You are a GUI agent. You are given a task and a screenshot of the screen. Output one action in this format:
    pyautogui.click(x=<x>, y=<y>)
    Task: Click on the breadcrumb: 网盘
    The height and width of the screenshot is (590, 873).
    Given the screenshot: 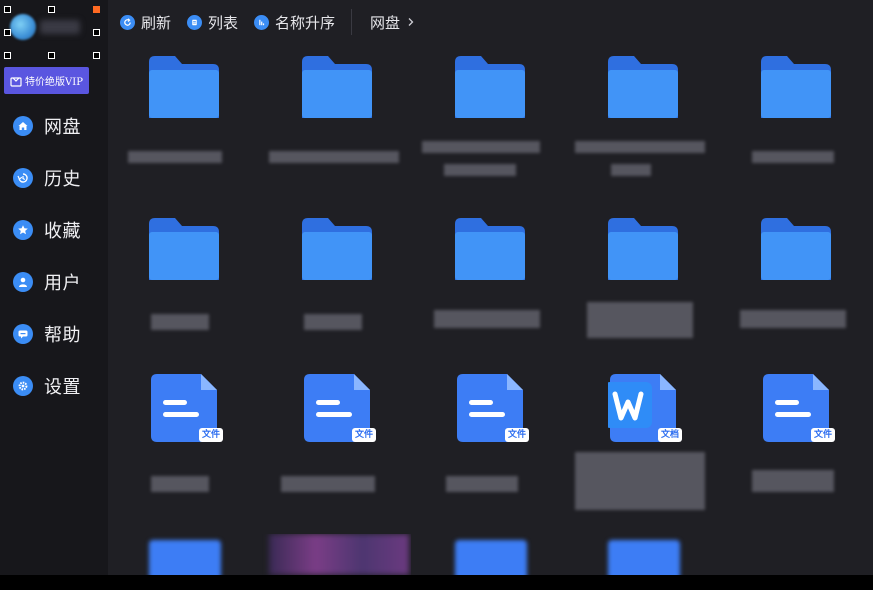 What is the action you would take?
    pyautogui.click(x=393, y=22)
    